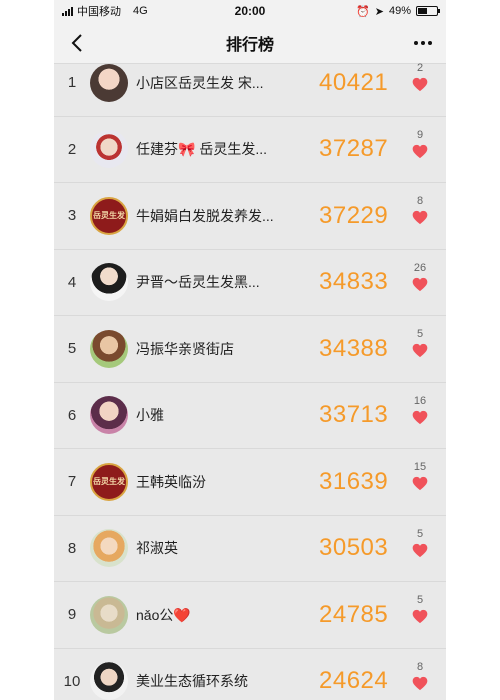 This screenshot has height=700, width=500. Describe the element at coordinates (420, 134) in the screenshot. I see `like-count: 9` at that location.